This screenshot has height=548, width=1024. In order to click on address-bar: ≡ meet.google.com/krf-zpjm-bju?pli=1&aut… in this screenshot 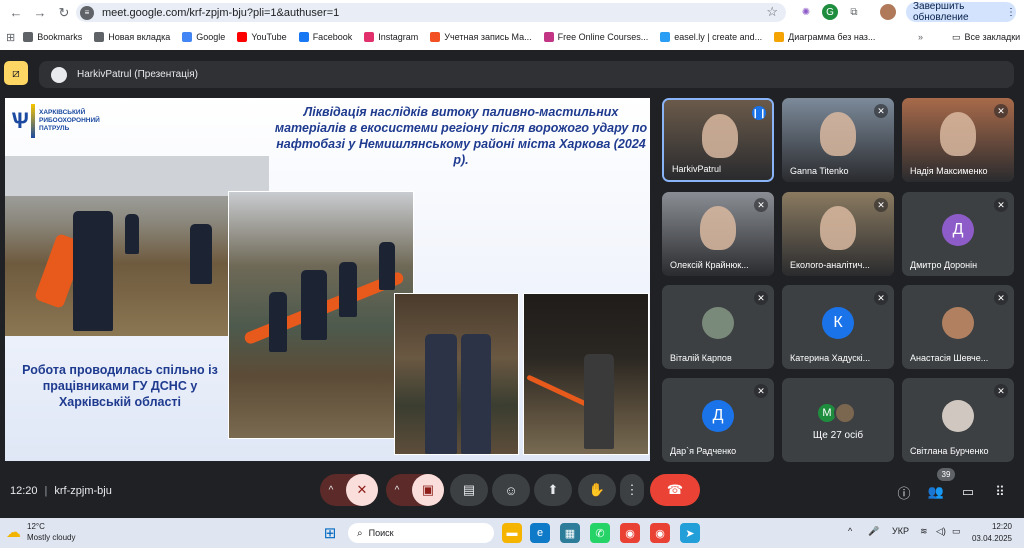, I will do `click(431, 12)`.